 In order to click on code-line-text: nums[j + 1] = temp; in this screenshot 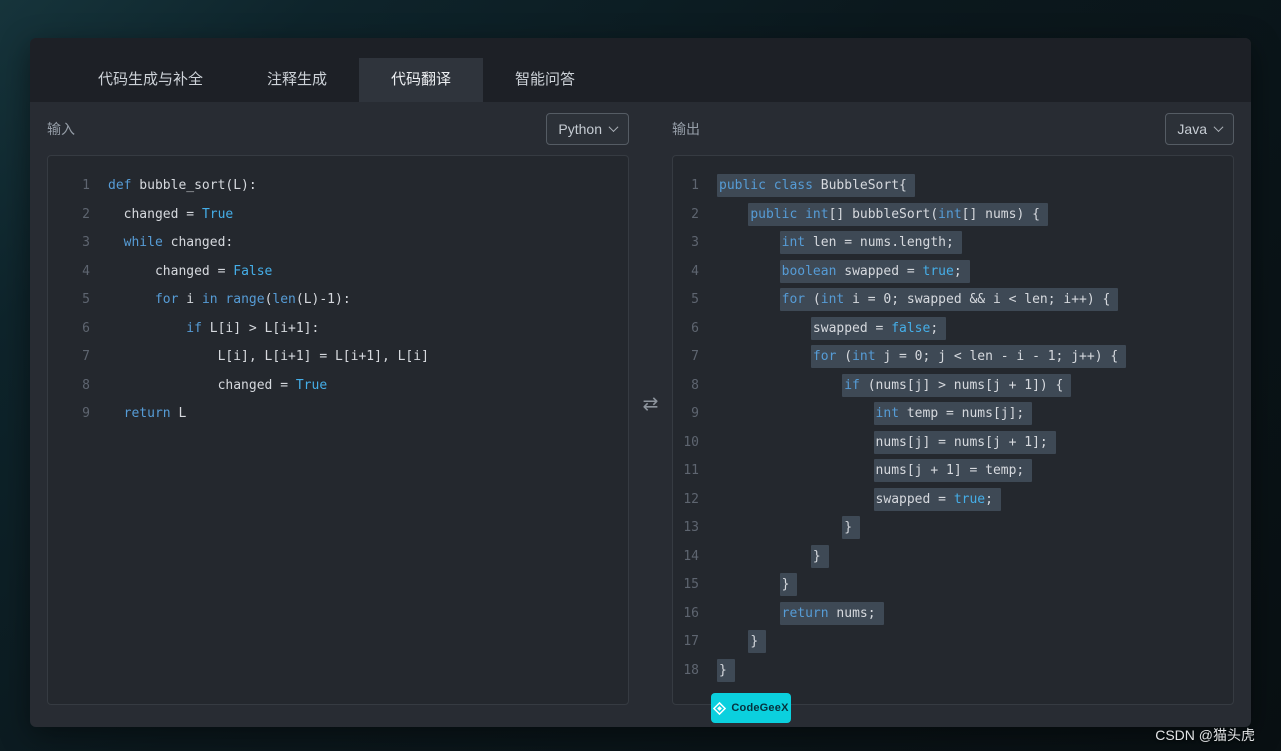, I will do `click(866, 471)`.